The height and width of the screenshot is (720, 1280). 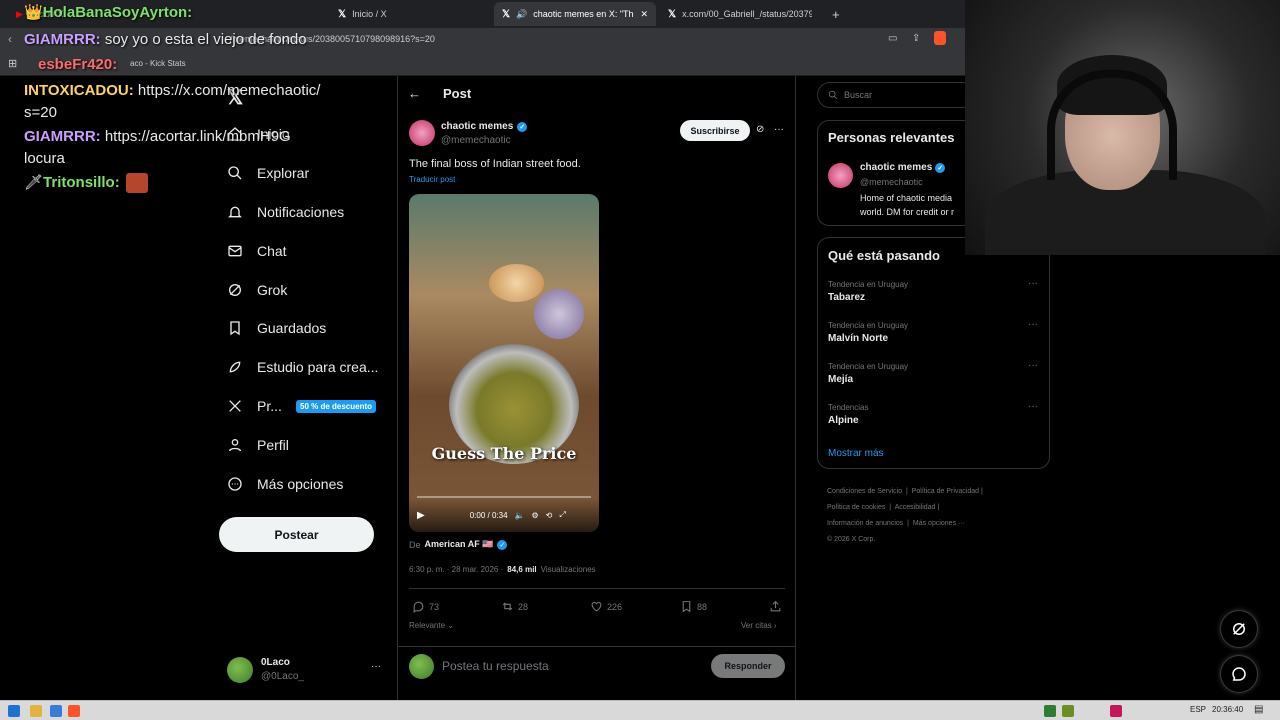 I want to click on sidebar-item-guardados: Guardados, so click(x=276, y=328).